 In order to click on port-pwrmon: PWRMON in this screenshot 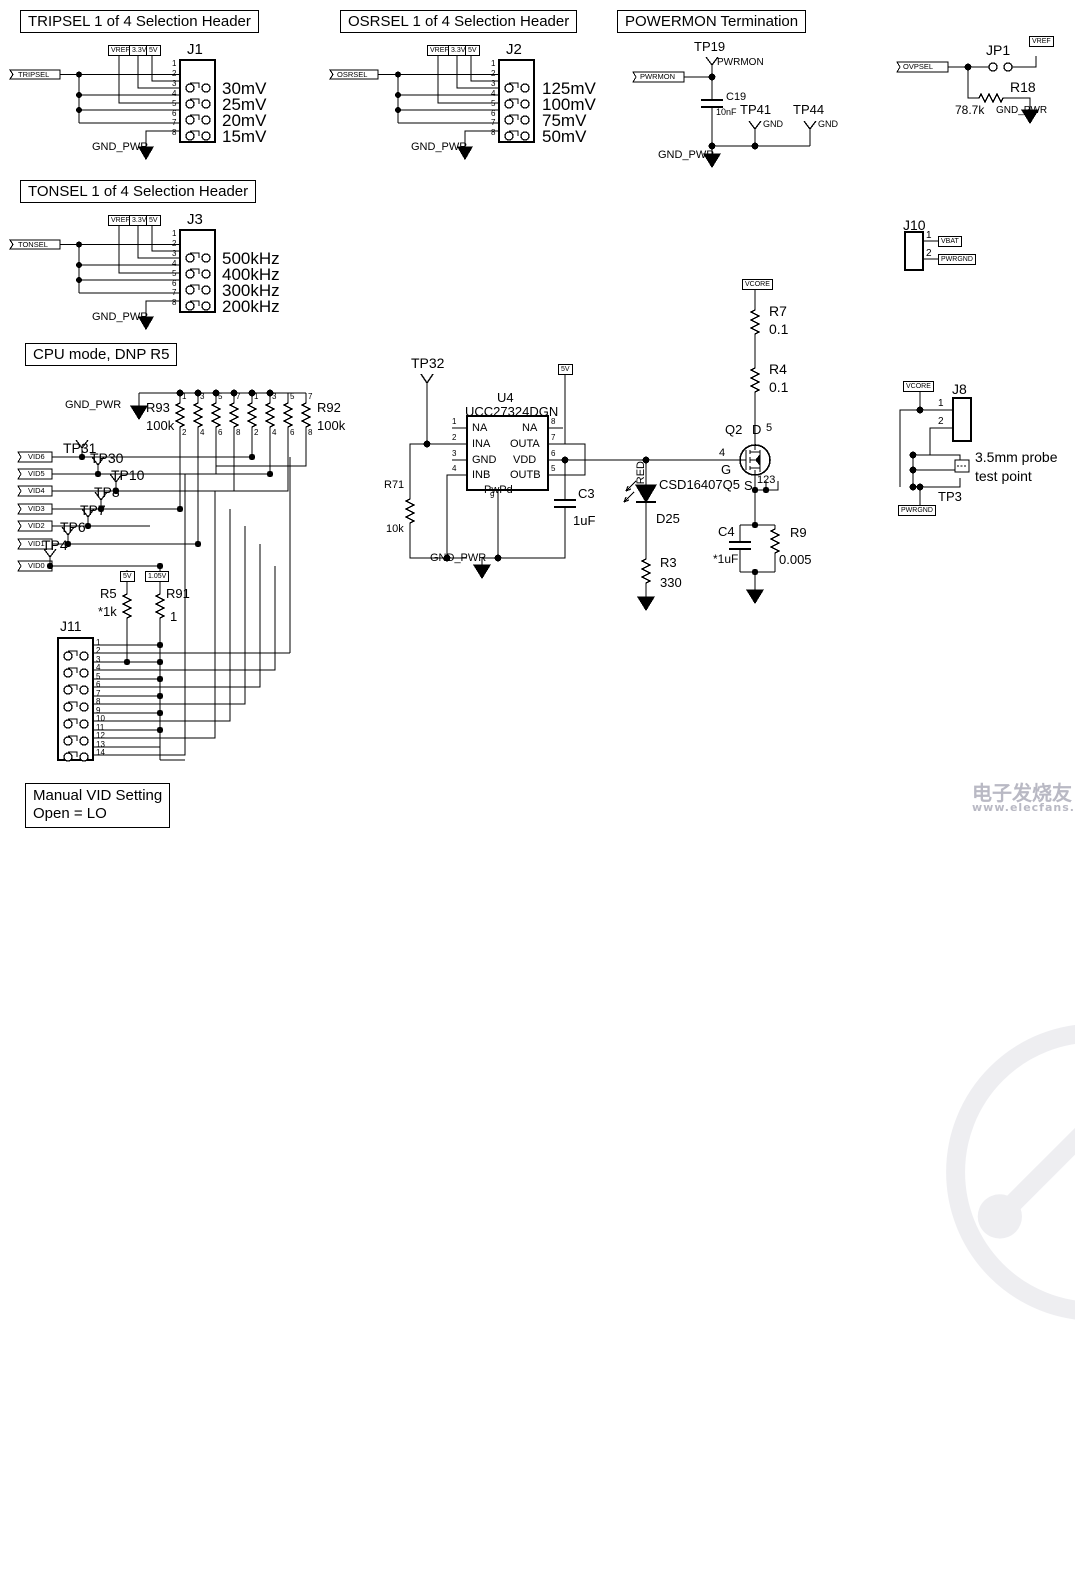, I will do `click(657, 77)`.